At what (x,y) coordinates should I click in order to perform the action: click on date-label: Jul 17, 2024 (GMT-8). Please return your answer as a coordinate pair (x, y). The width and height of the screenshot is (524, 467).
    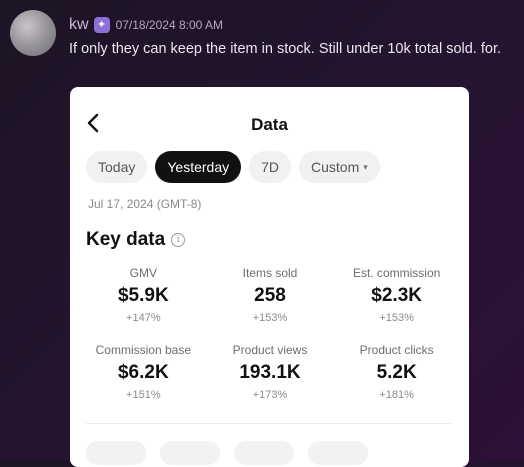
    Looking at the image, I should click on (145, 204).